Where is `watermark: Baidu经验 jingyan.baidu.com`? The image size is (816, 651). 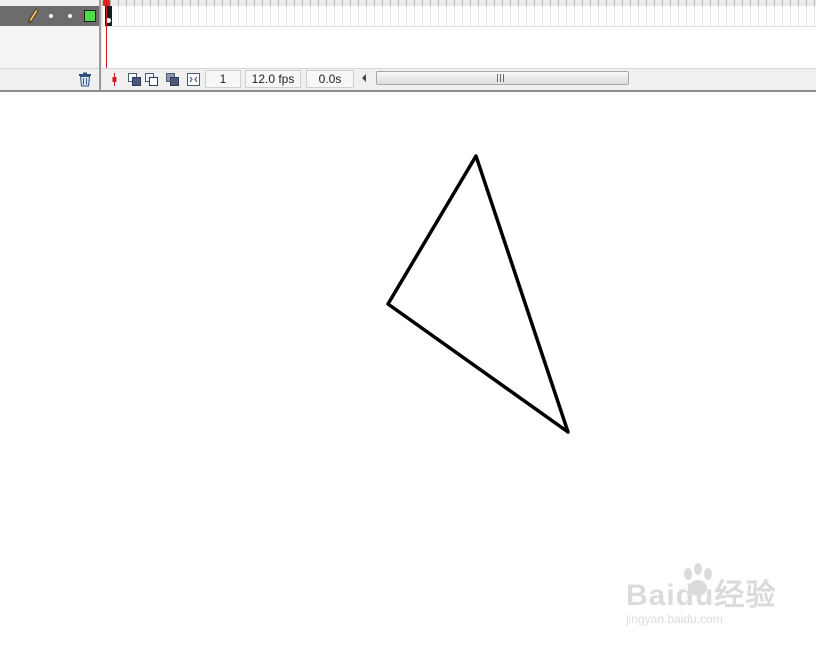
watermark: Baidu经验 jingyan.baidu.com is located at coordinates (702, 597).